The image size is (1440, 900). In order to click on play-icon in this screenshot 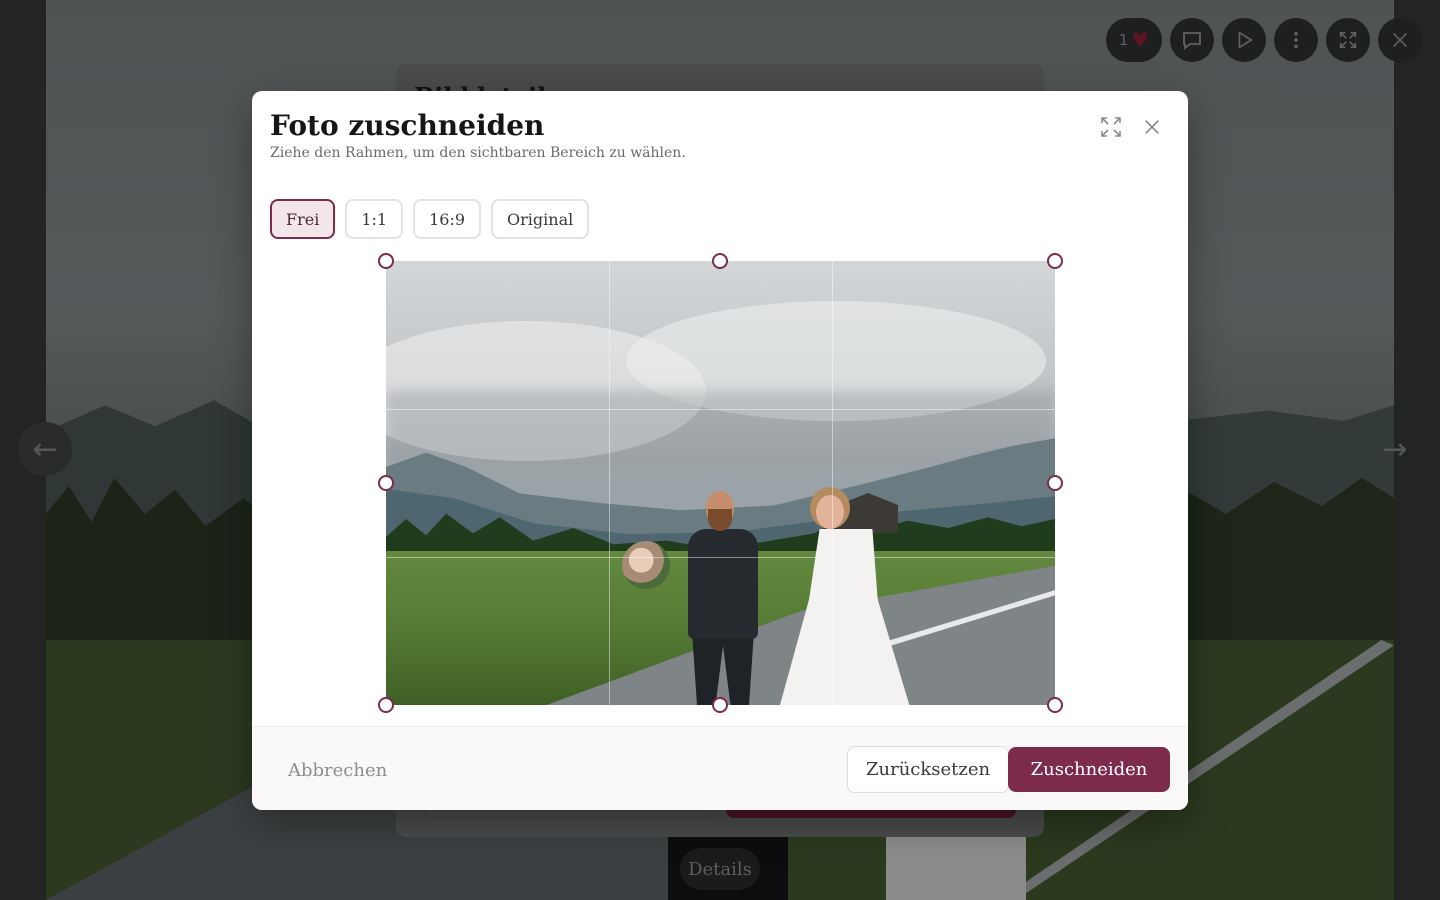, I will do `click(1245, 40)`.